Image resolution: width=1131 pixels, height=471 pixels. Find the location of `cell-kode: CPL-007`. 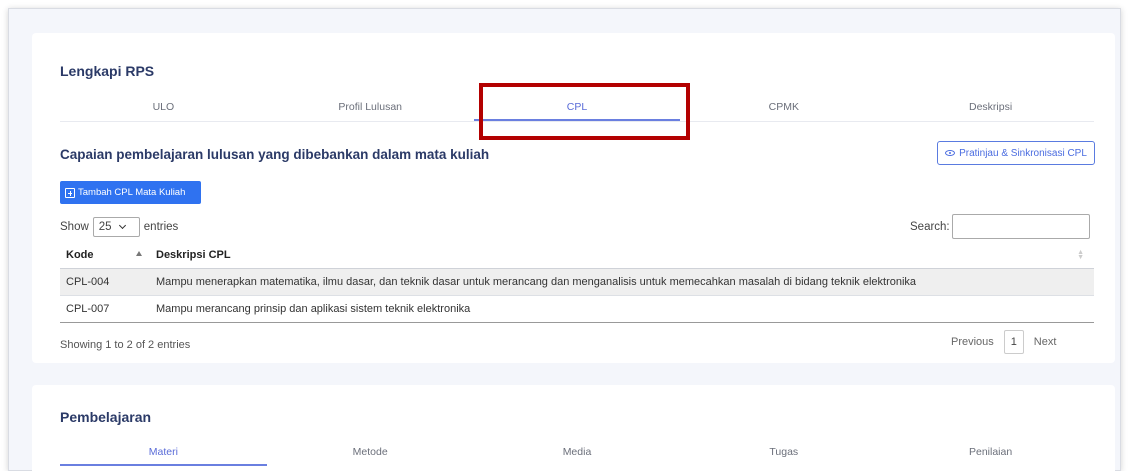

cell-kode: CPL-007 is located at coordinates (105, 309).